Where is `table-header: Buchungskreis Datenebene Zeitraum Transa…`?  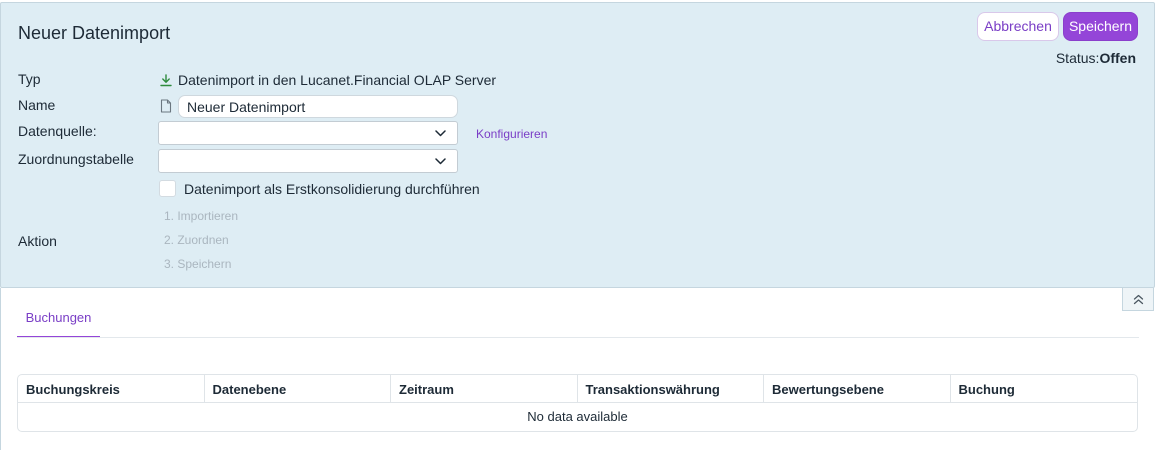 table-header: Buchungskreis Datenebene Zeitraum Transa… is located at coordinates (577, 389).